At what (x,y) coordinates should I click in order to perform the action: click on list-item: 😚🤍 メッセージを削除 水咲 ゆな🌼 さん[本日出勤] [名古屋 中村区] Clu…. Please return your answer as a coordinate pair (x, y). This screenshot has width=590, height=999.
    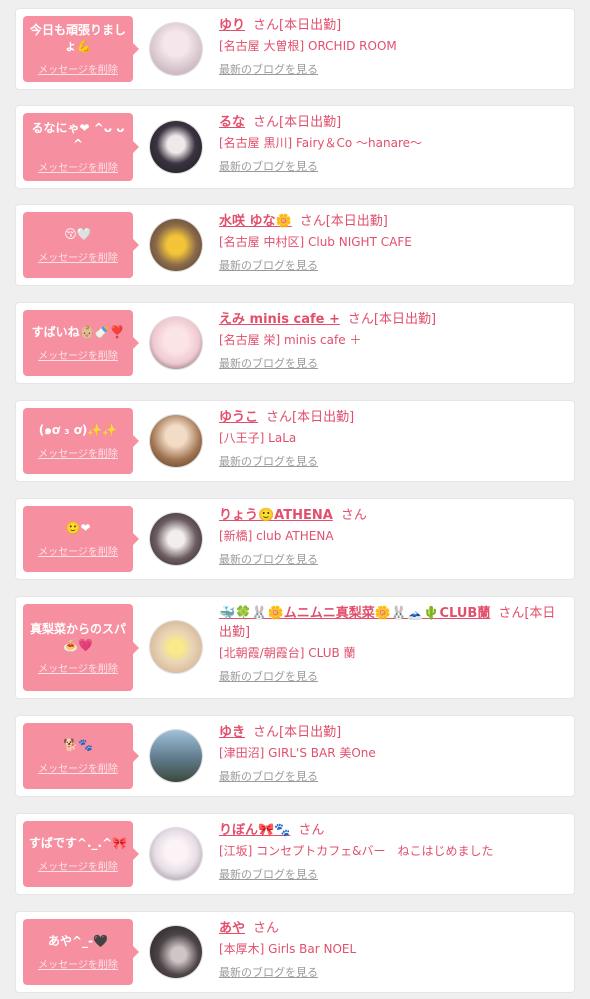
    Looking at the image, I should click on (295, 245).